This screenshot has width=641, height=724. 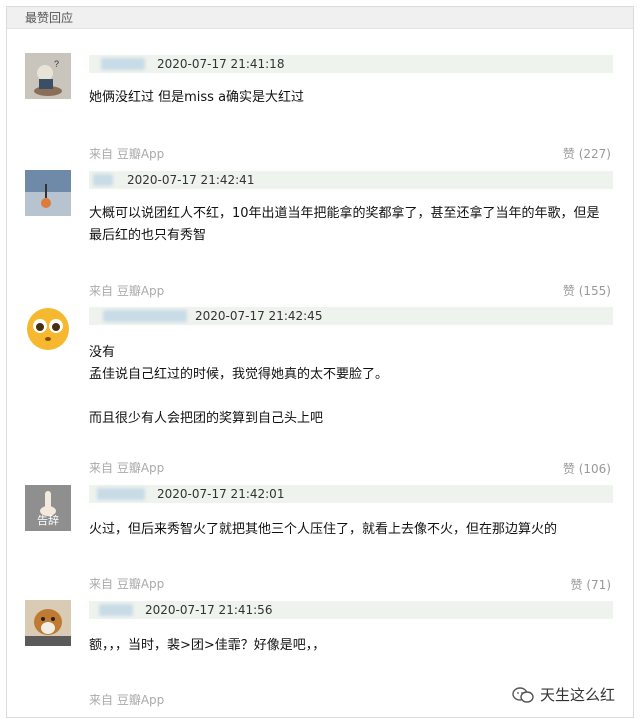 I want to click on avatar: 告辞, so click(x=48, y=508).